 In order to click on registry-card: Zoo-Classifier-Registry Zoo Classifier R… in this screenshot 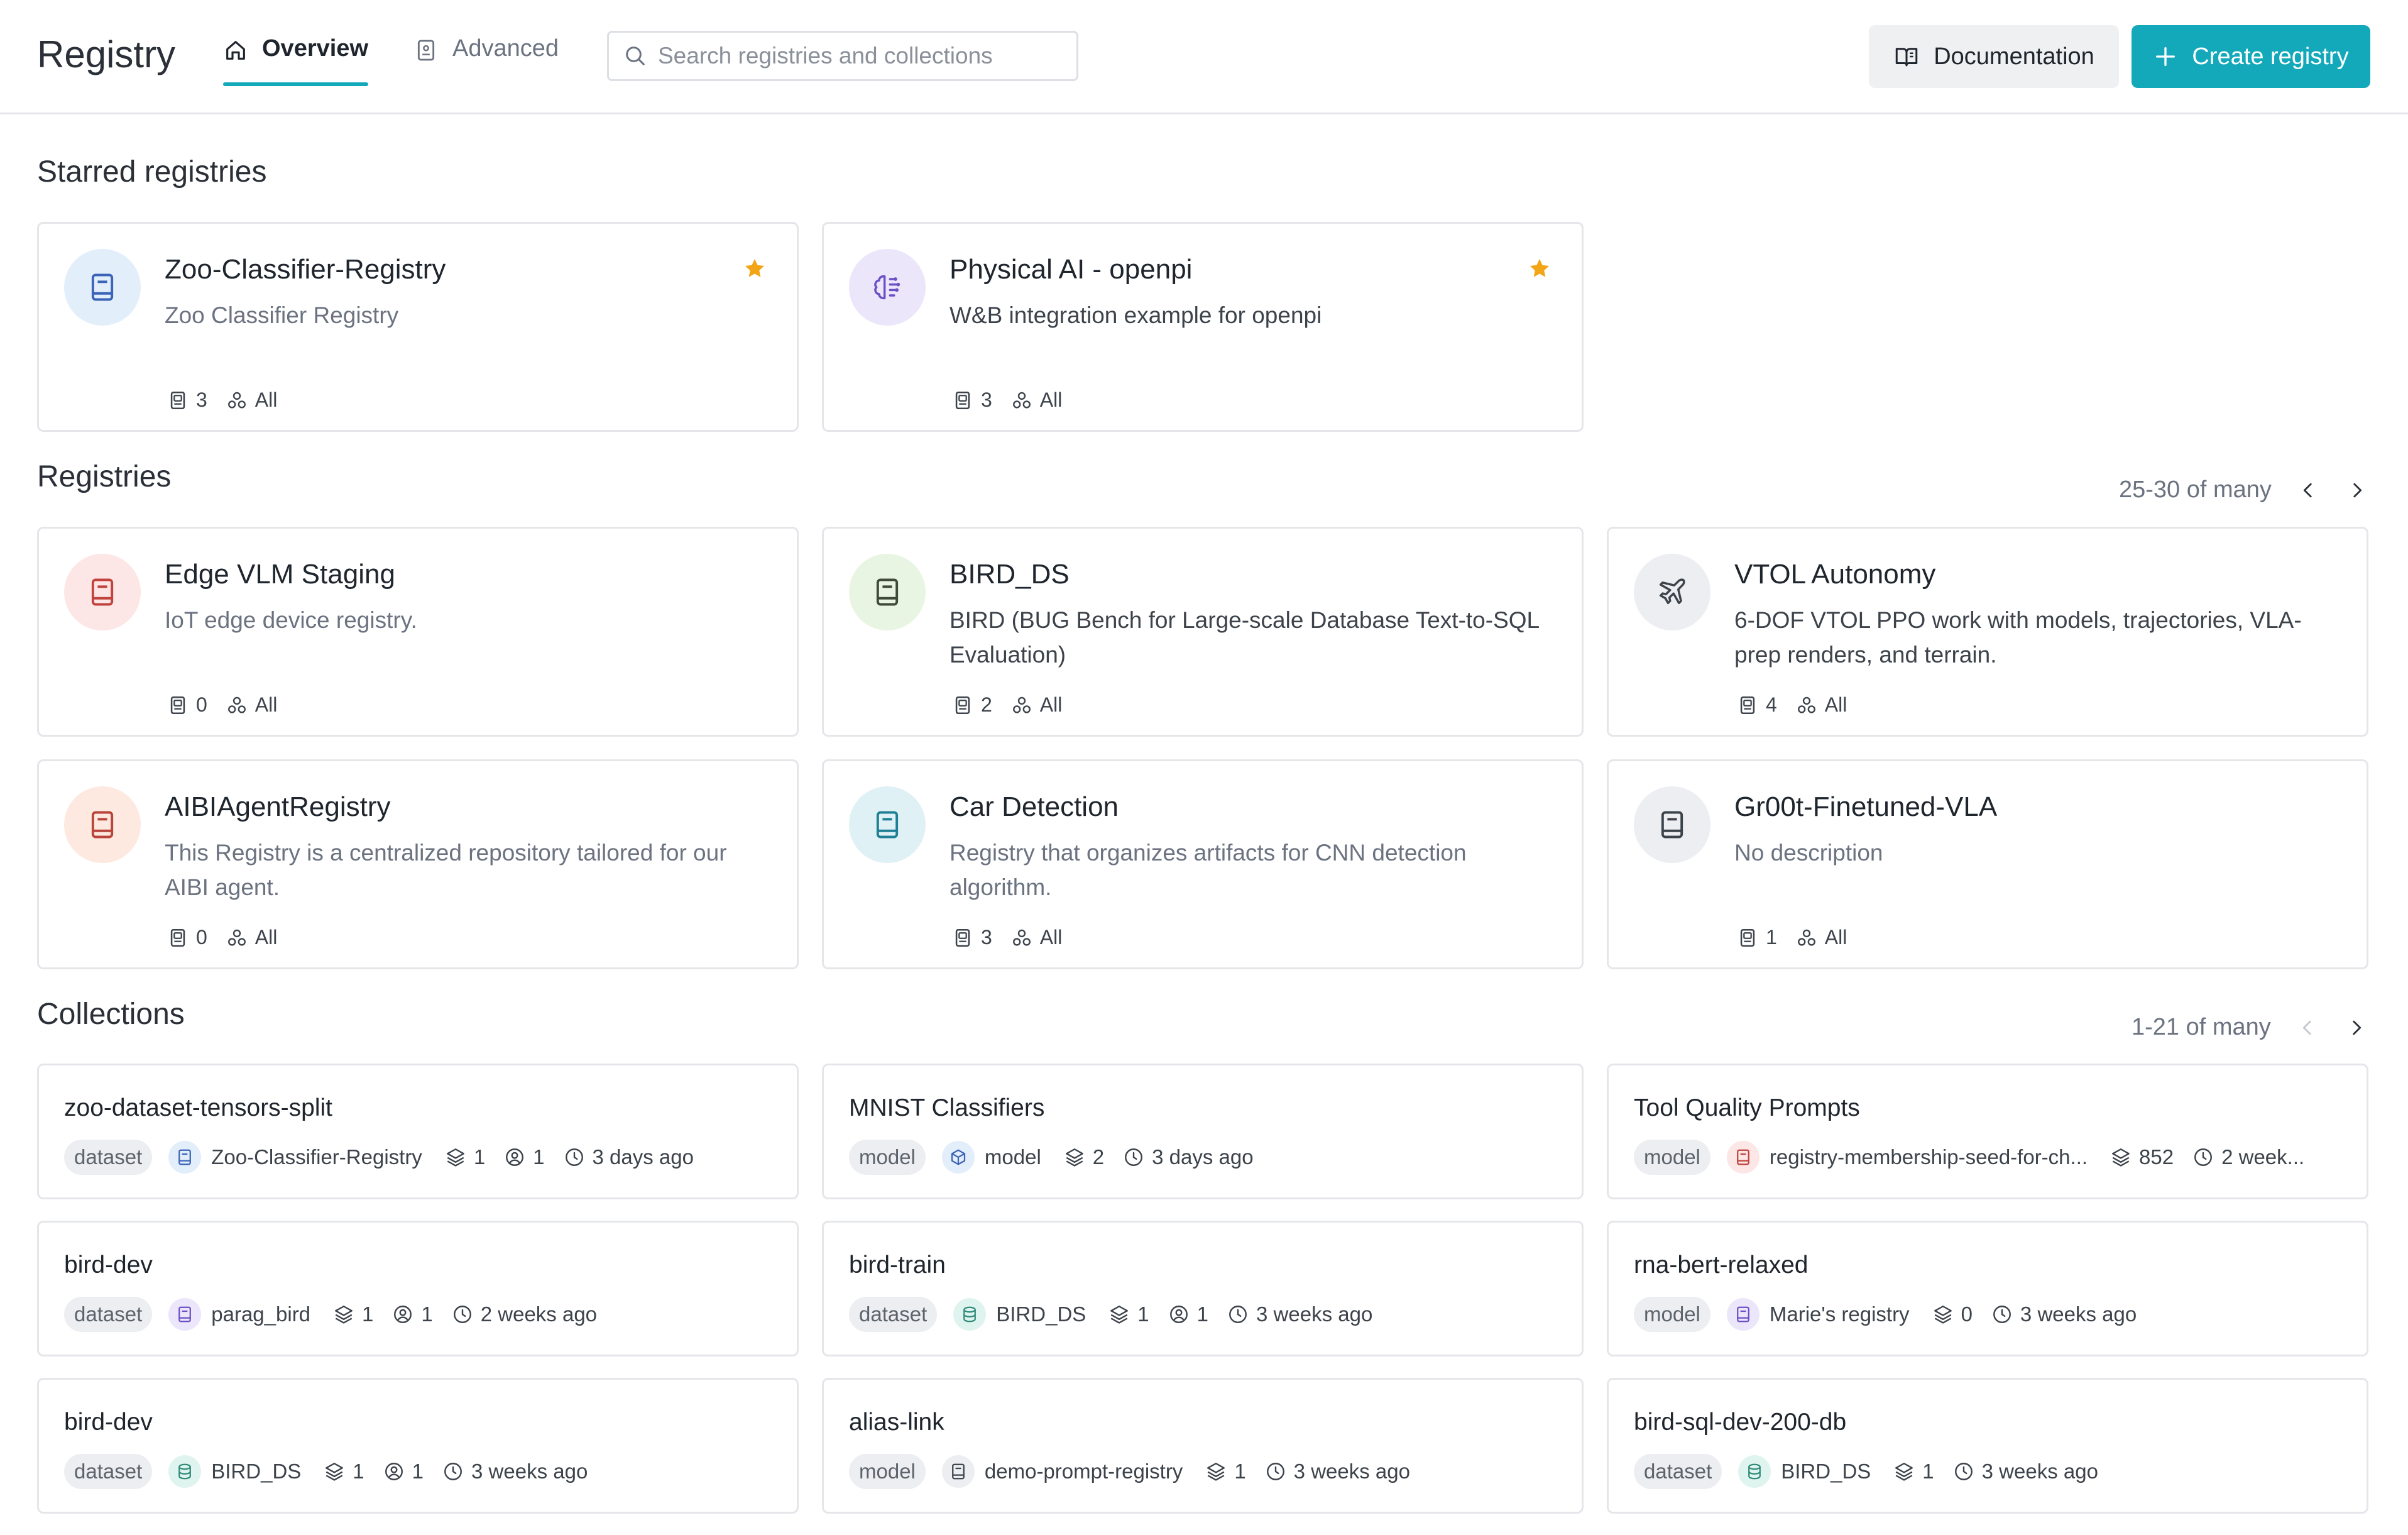, I will do `click(418, 327)`.